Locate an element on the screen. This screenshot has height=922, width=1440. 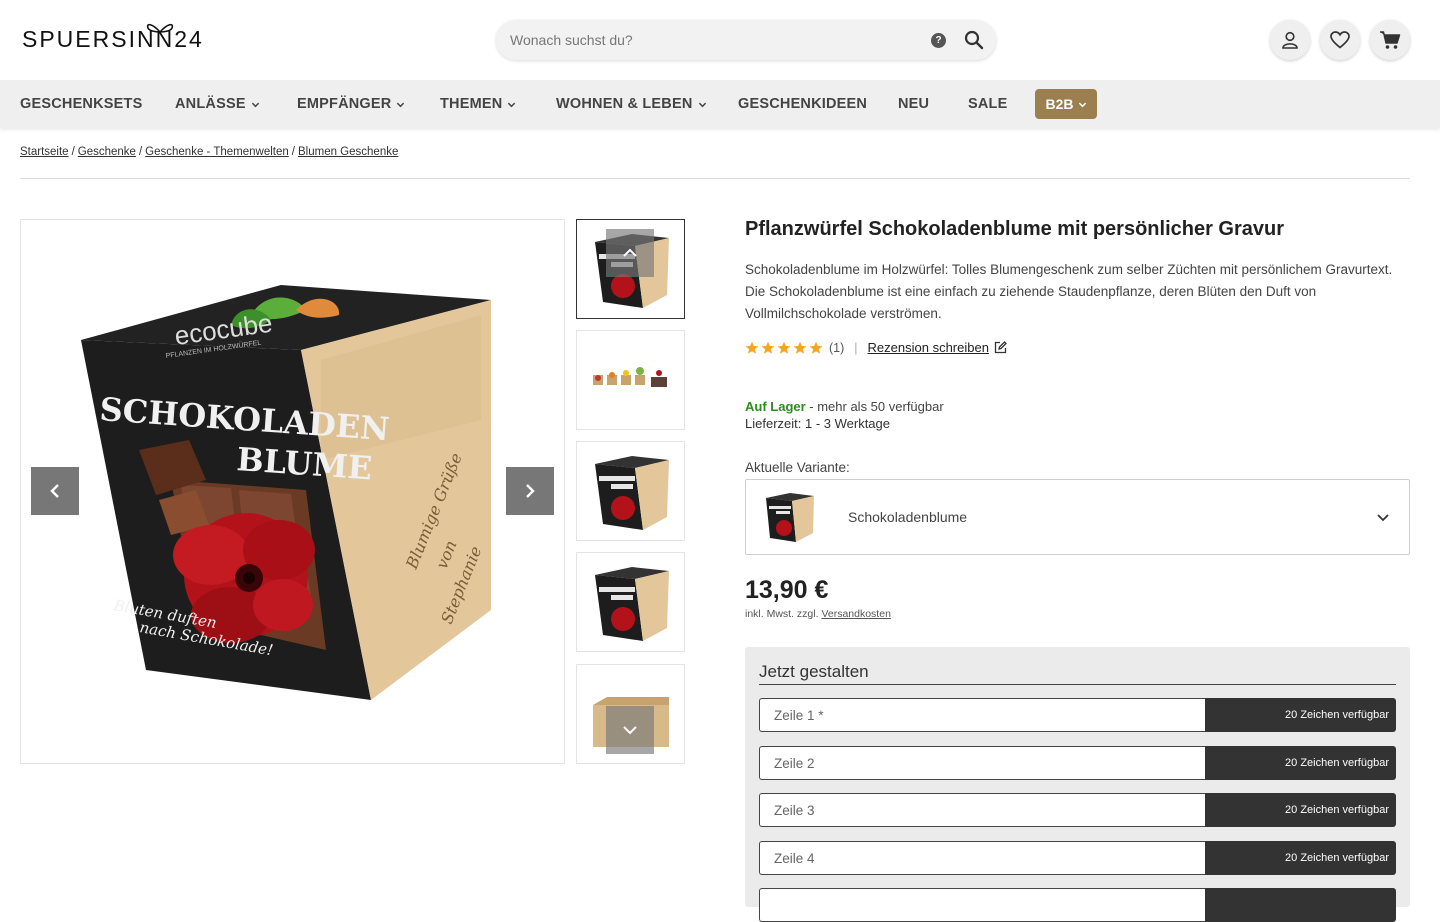
variant-label: Aktuelle Variante: is located at coordinates (797, 467).